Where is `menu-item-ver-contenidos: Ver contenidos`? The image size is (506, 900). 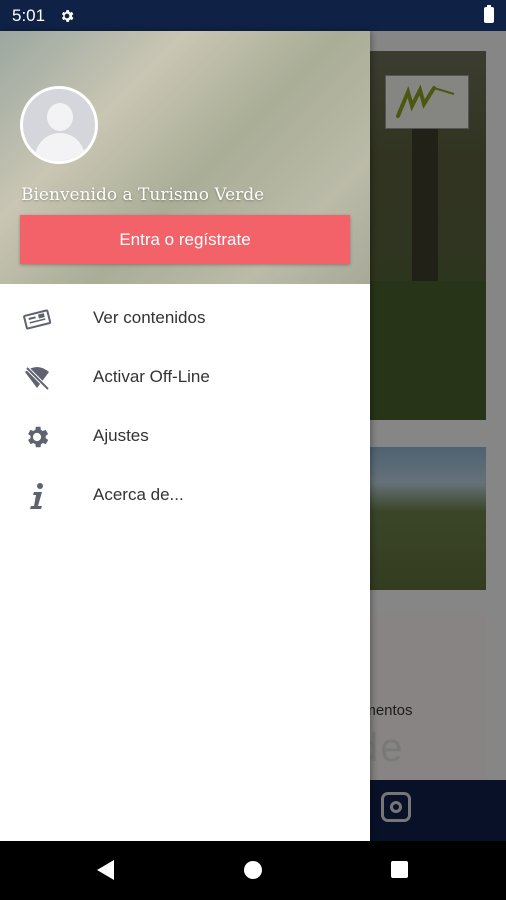
menu-item-ver-contenidos: Ver contenidos is located at coordinates (185, 318).